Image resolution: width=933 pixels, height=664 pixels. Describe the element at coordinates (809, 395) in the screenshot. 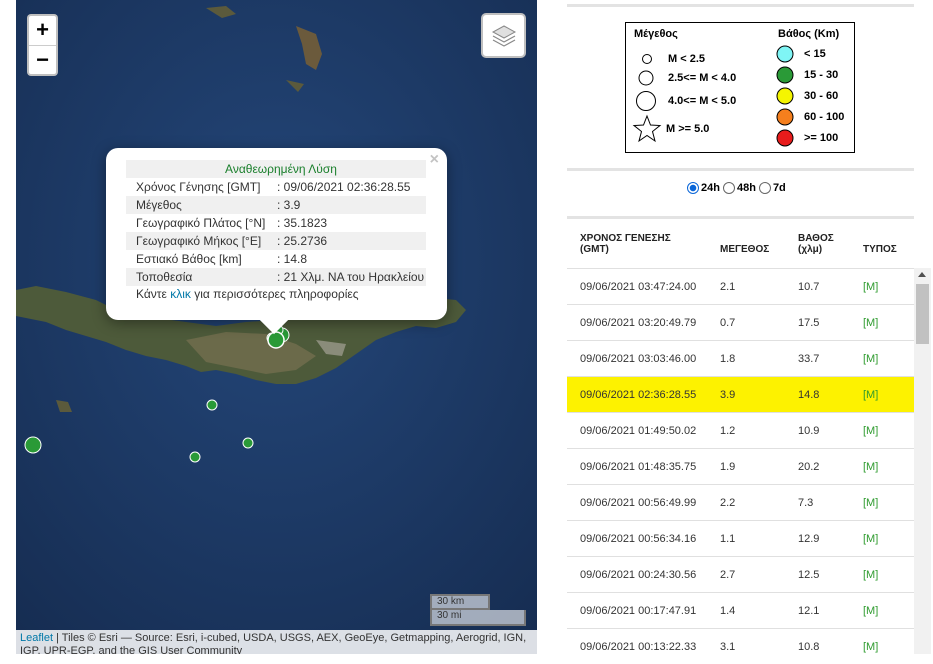

I see `cell-depth: 14.8` at that location.